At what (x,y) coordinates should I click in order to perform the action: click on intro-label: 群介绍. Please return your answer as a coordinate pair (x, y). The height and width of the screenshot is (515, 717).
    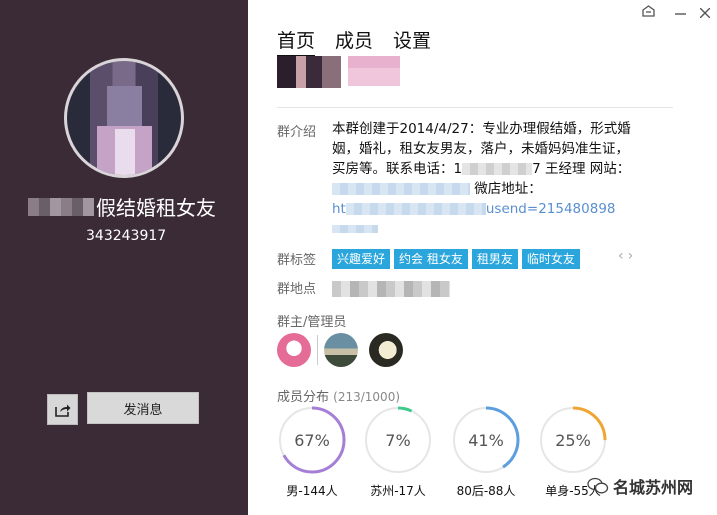
    Looking at the image, I should click on (297, 132).